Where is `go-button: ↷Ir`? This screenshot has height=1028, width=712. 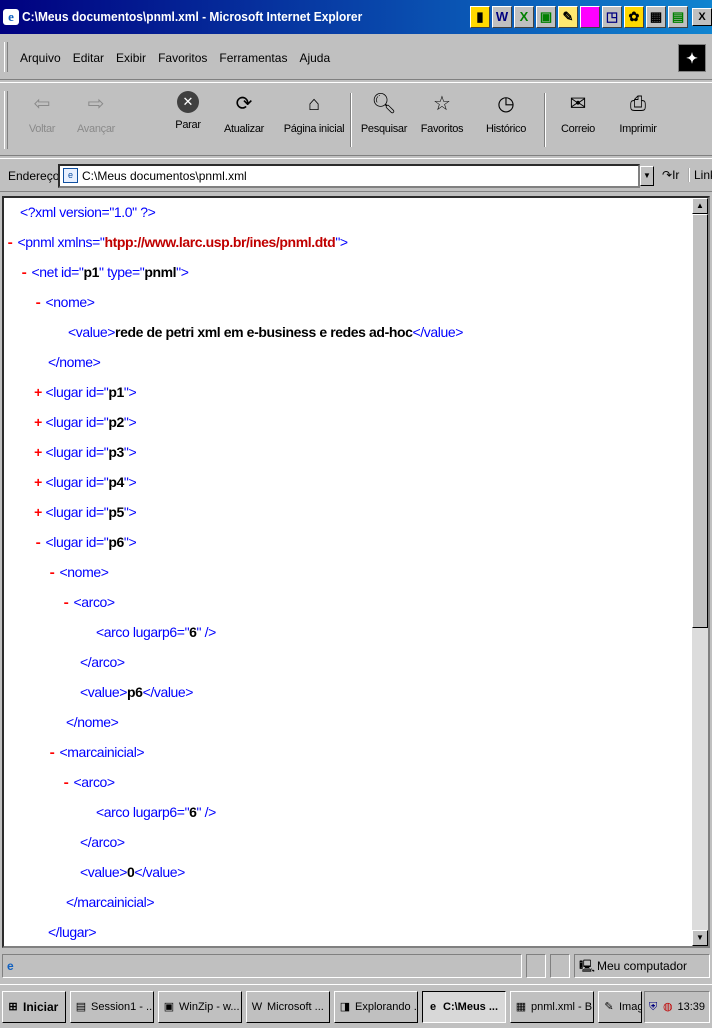
go-button: ↷Ir is located at coordinates (670, 175).